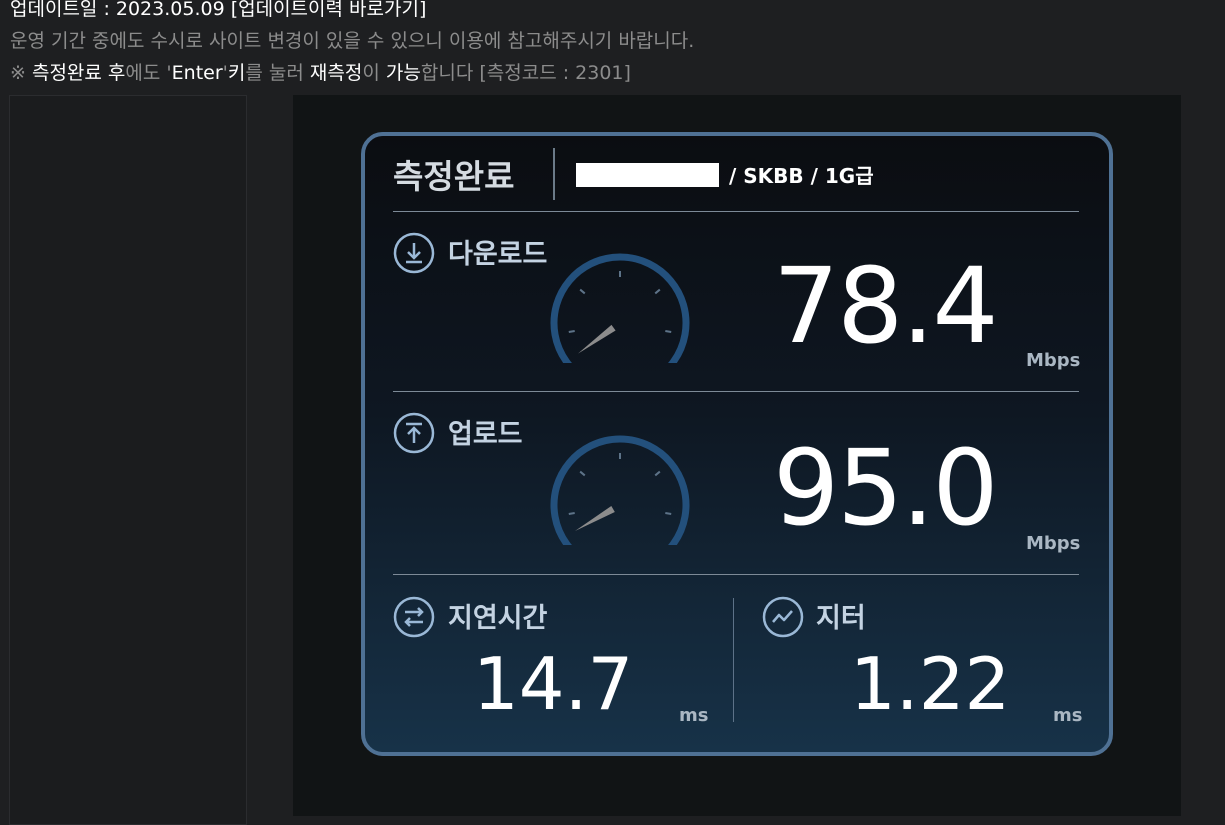  What do you see at coordinates (733, 660) in the screenshot?
I see `stats-divider` at bounding box center [733, 660].